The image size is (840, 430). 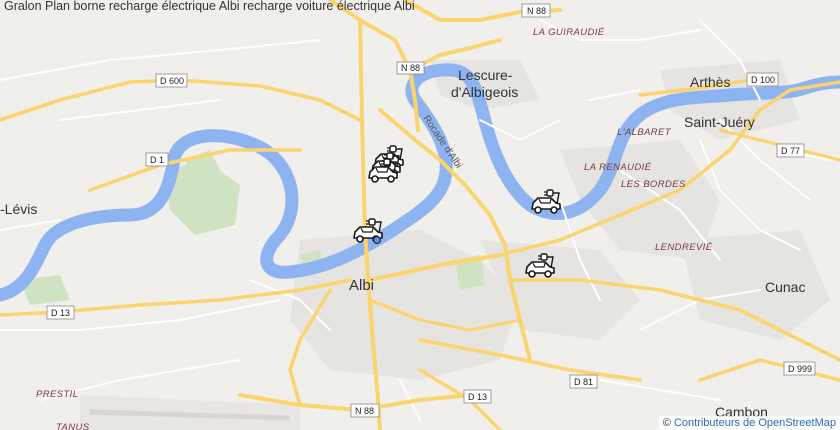 I want to click on marker-selected-dot-icon, so click(x=377, y=240).